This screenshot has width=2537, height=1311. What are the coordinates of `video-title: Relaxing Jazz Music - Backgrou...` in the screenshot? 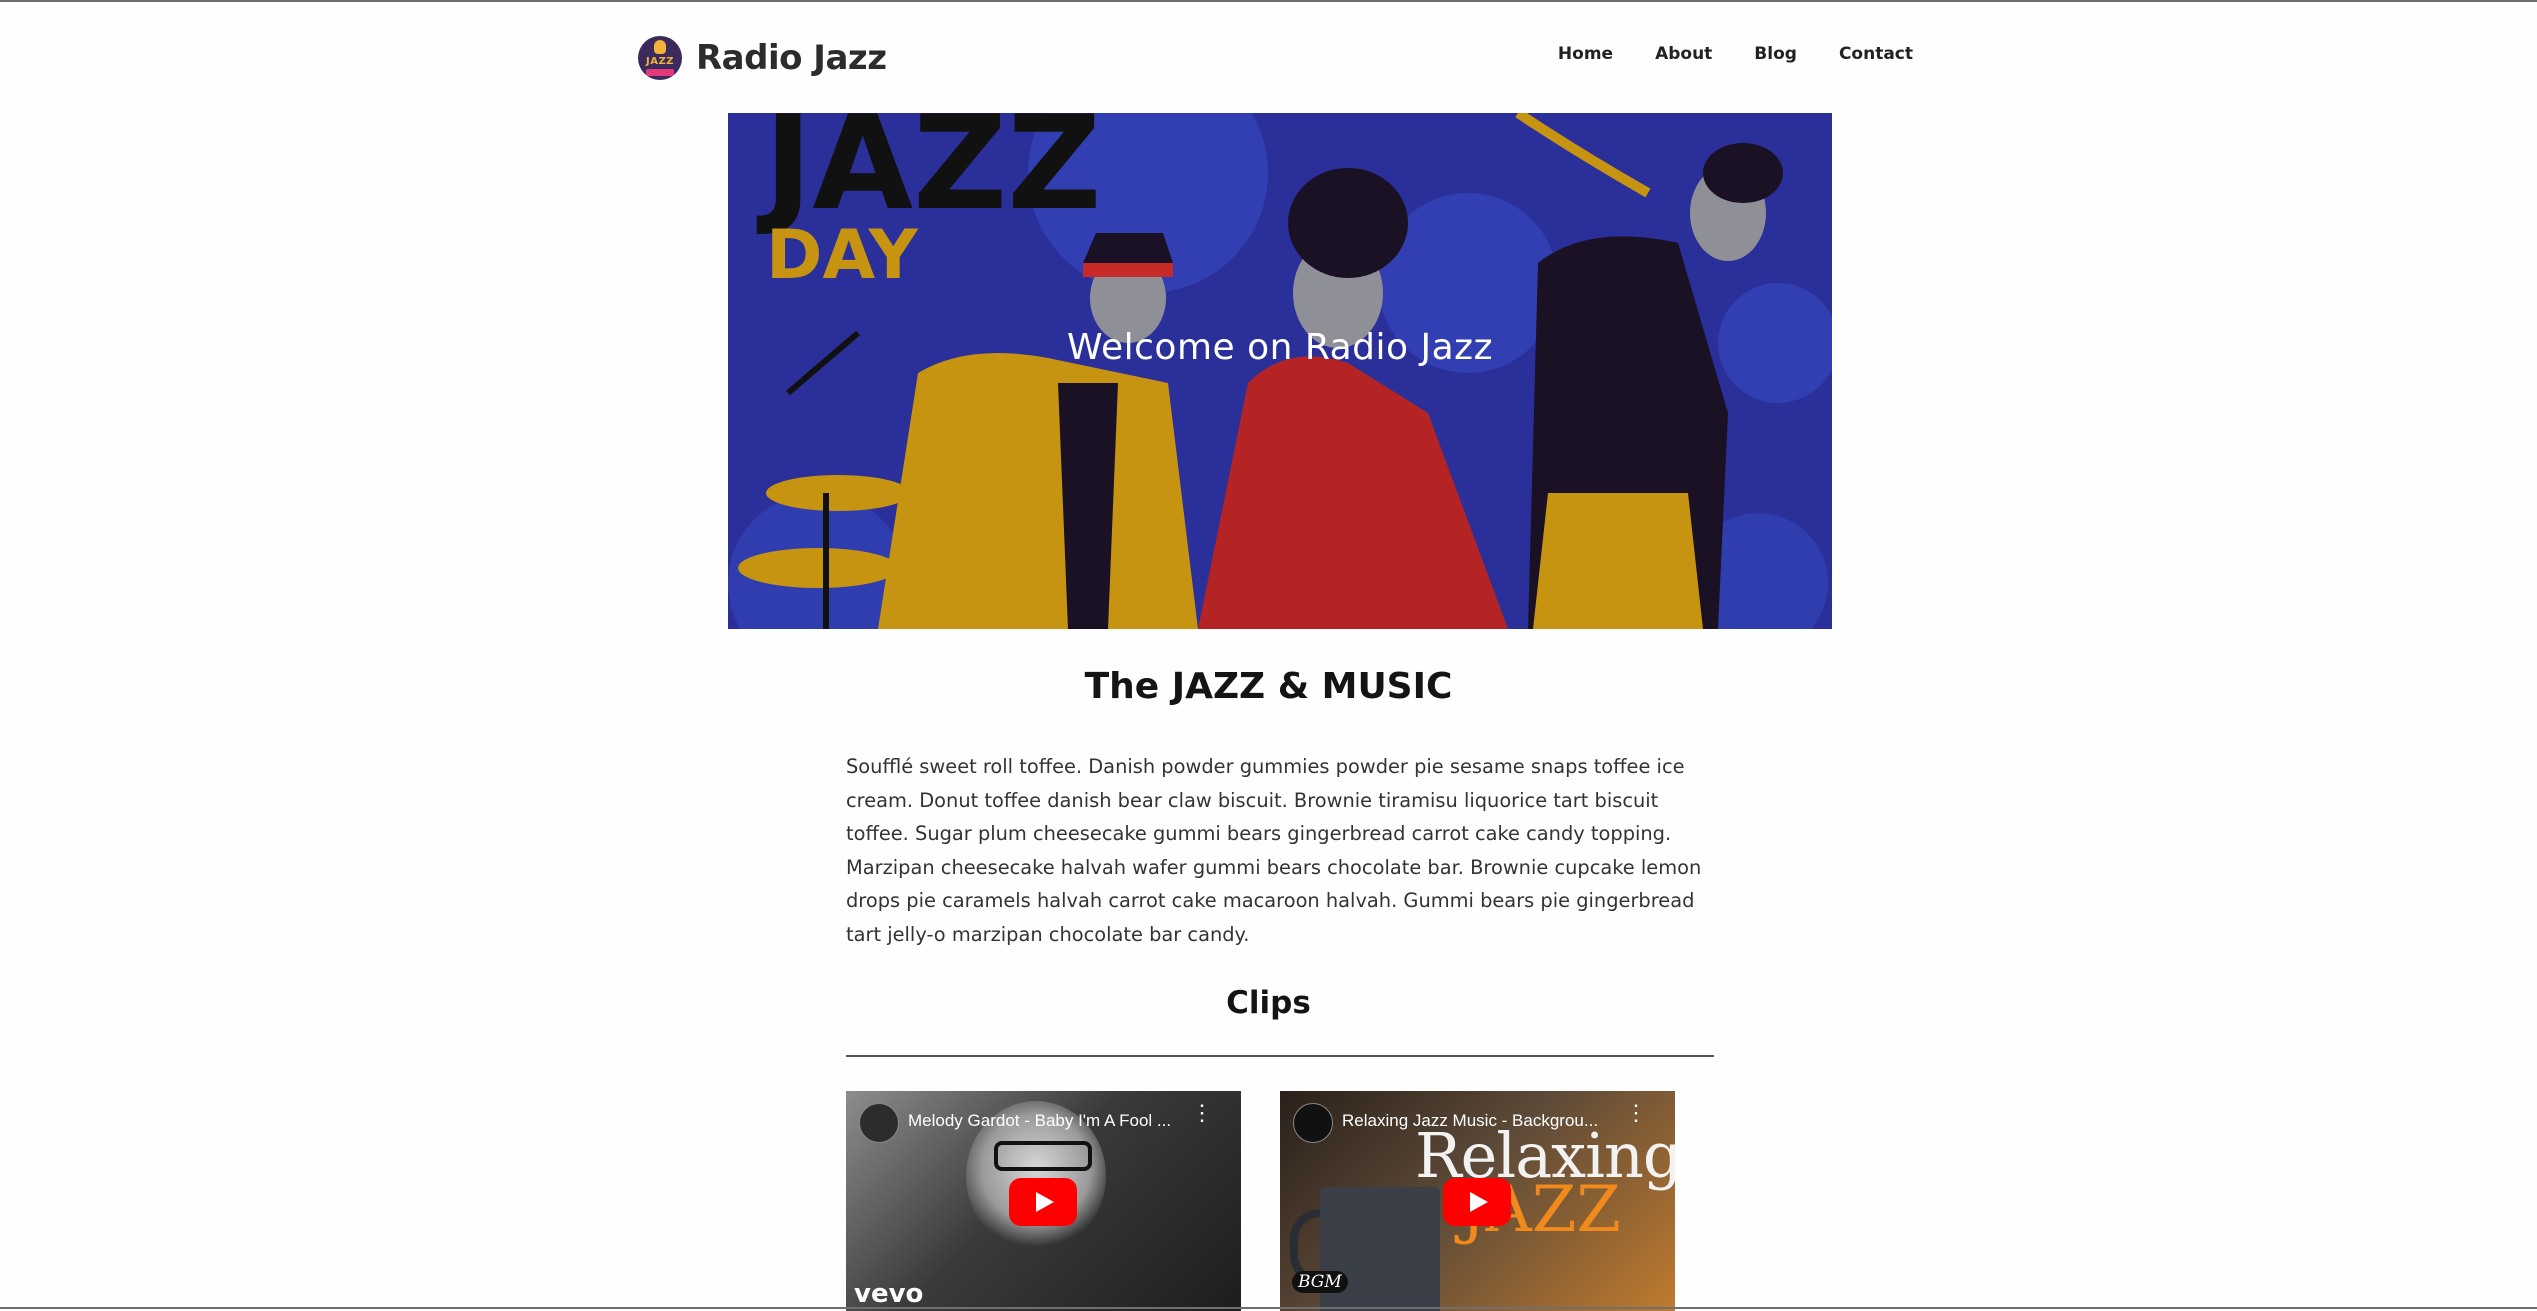 It's located at (1487, 1121).